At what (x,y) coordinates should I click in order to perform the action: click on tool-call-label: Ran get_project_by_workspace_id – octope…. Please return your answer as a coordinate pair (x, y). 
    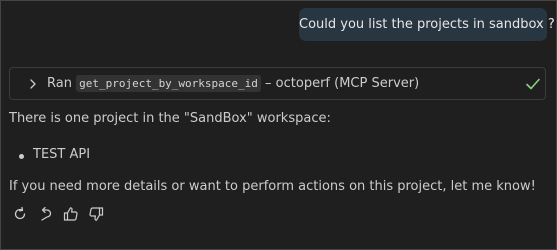
    Looking at the image, I should click on (233, 83).